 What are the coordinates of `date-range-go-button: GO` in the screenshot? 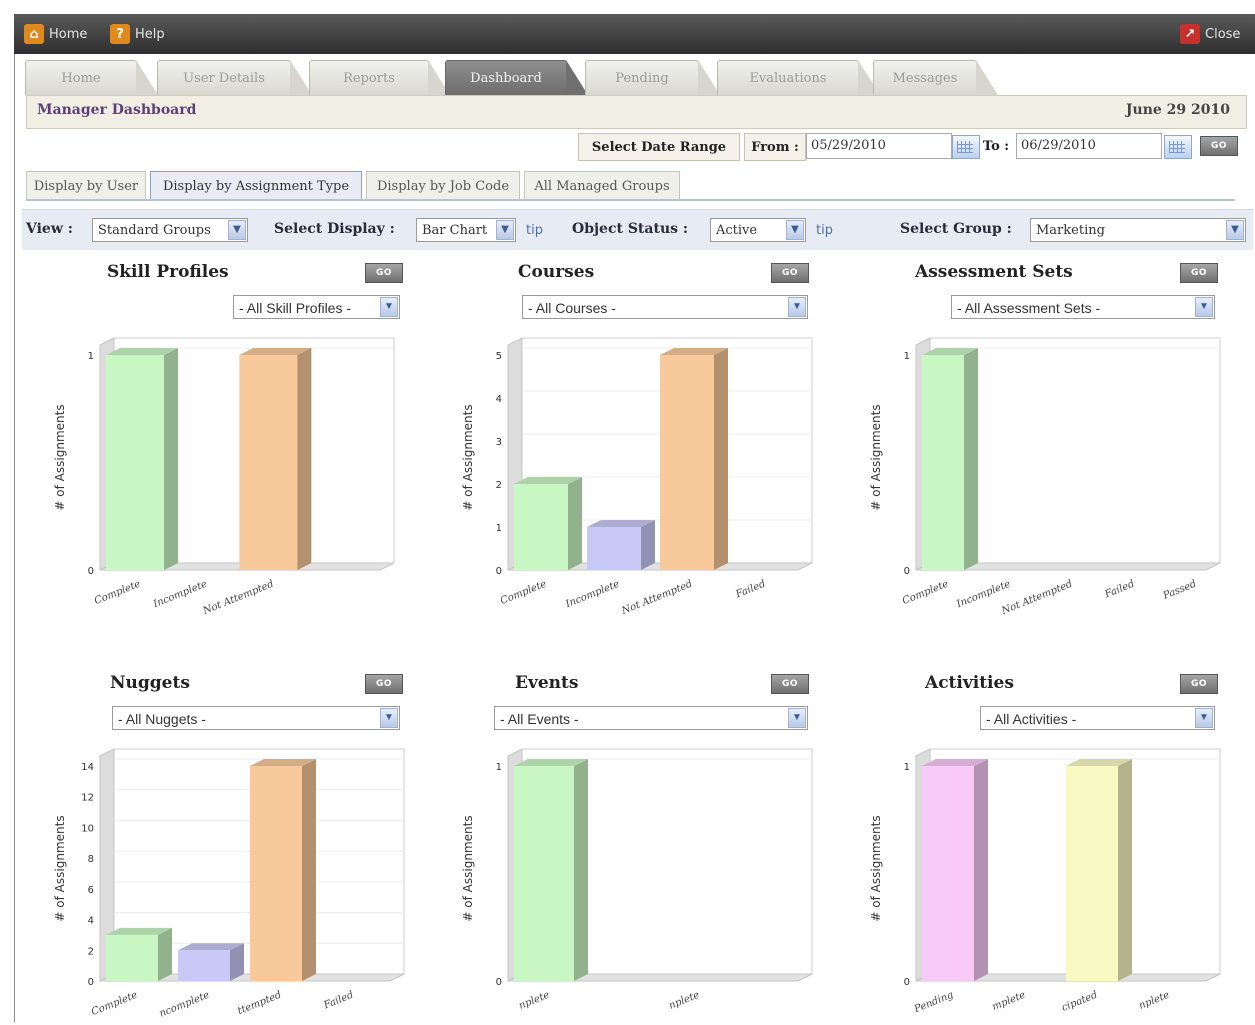 It's located at (1219, 146).